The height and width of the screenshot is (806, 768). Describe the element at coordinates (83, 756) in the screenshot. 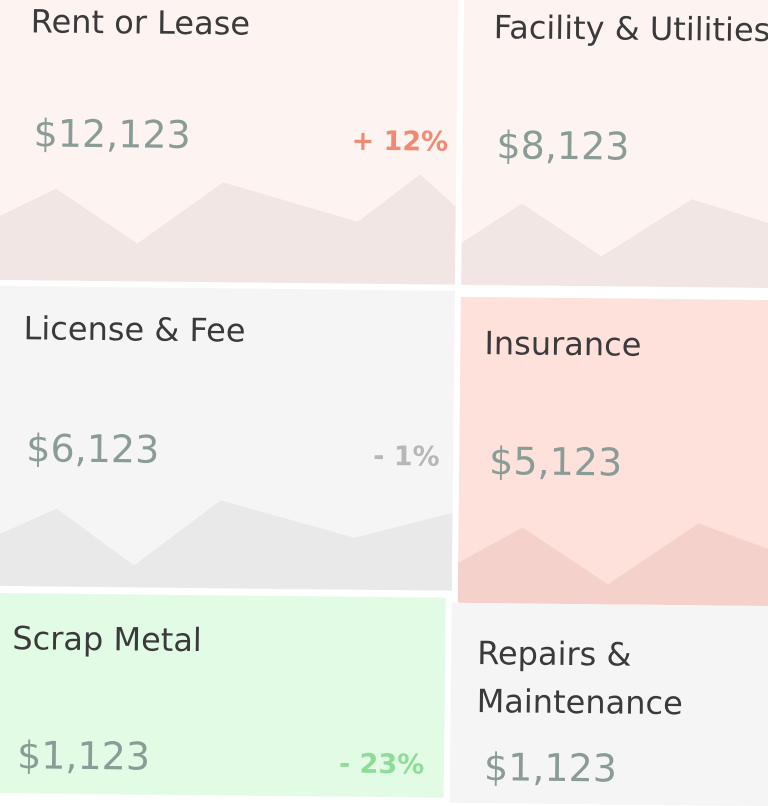

I see `card-amount: $1,123` at that location.